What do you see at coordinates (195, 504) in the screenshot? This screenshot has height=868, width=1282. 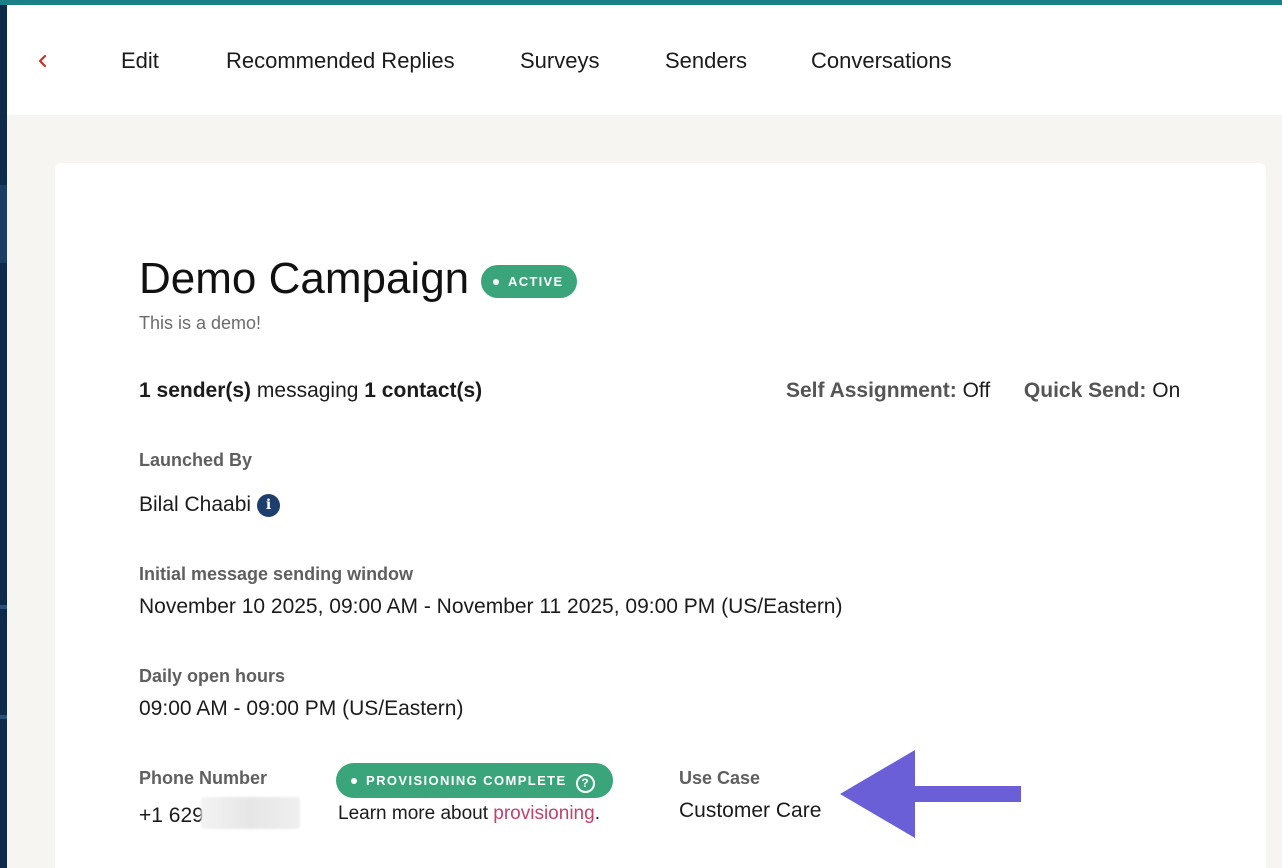 I see `launched-by-value: Bilal Chaabi` at bounding box center [195, 504].